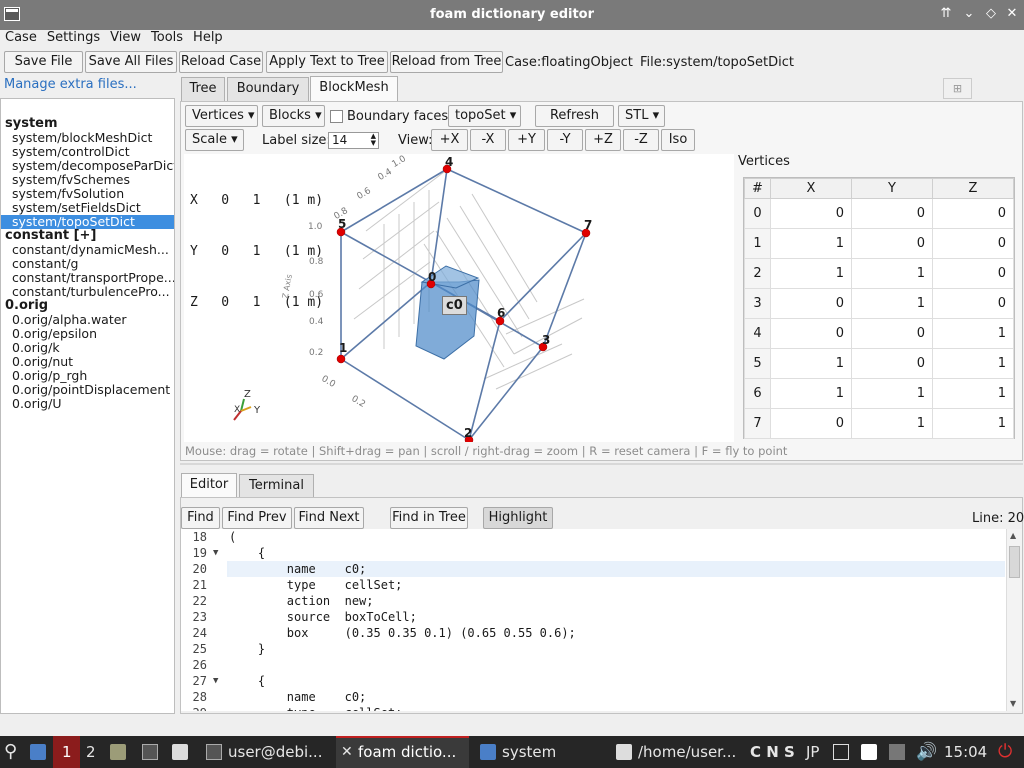  I want to click on table-row: 3010, so click(879, 303).